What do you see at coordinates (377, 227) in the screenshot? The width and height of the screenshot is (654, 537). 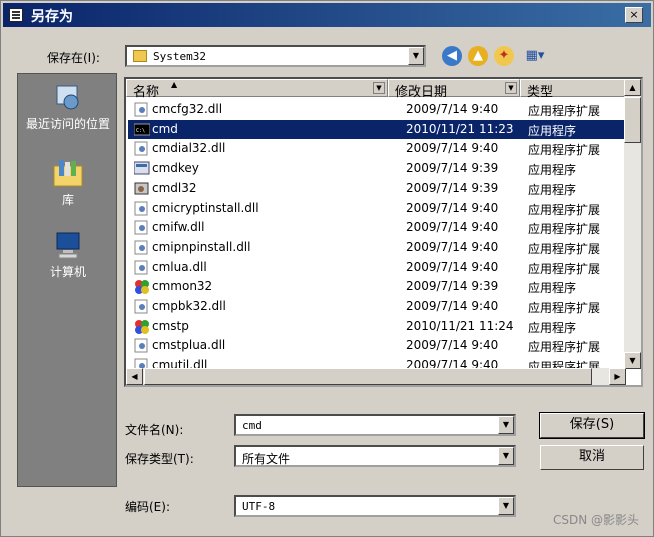 I see `file-row: cmifw.dll 2009/7/14 9:40 应用程序扩展` at bounding box center [377, 227].